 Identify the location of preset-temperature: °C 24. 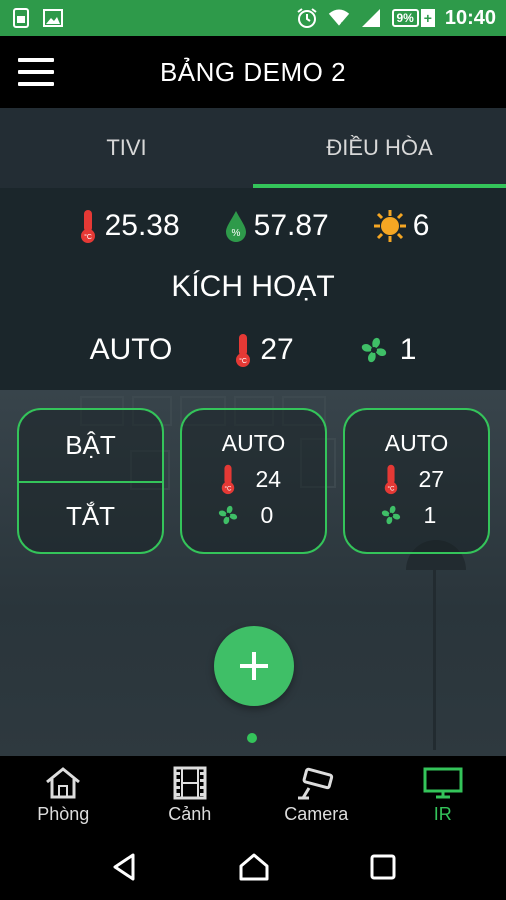
(254, 479).